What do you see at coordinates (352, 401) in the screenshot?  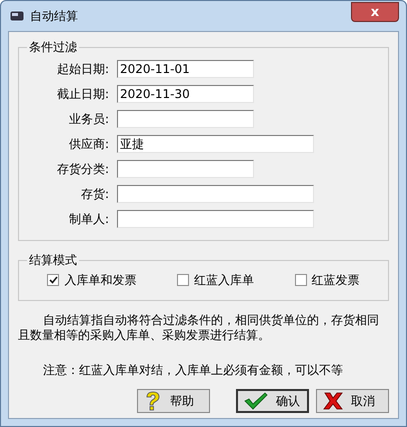 I see `cancel-button: 取消` at bounding box center [352, 401].